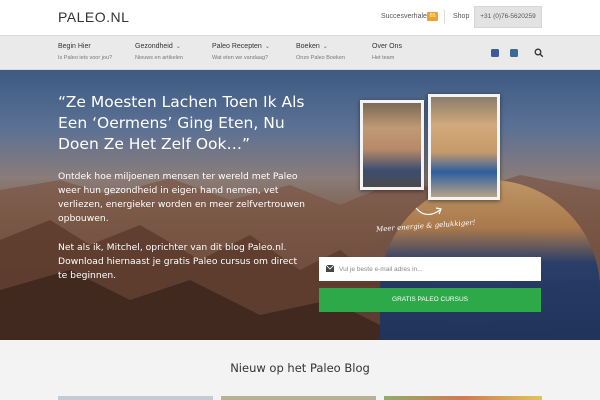 The width and height of the screenshot is (600, 400). Describe the element at coordinates (85, 52) in the screenshot. I see `nav-item-begin-hier: Begin Hier Is Paleo iets voor jou?` at that location.